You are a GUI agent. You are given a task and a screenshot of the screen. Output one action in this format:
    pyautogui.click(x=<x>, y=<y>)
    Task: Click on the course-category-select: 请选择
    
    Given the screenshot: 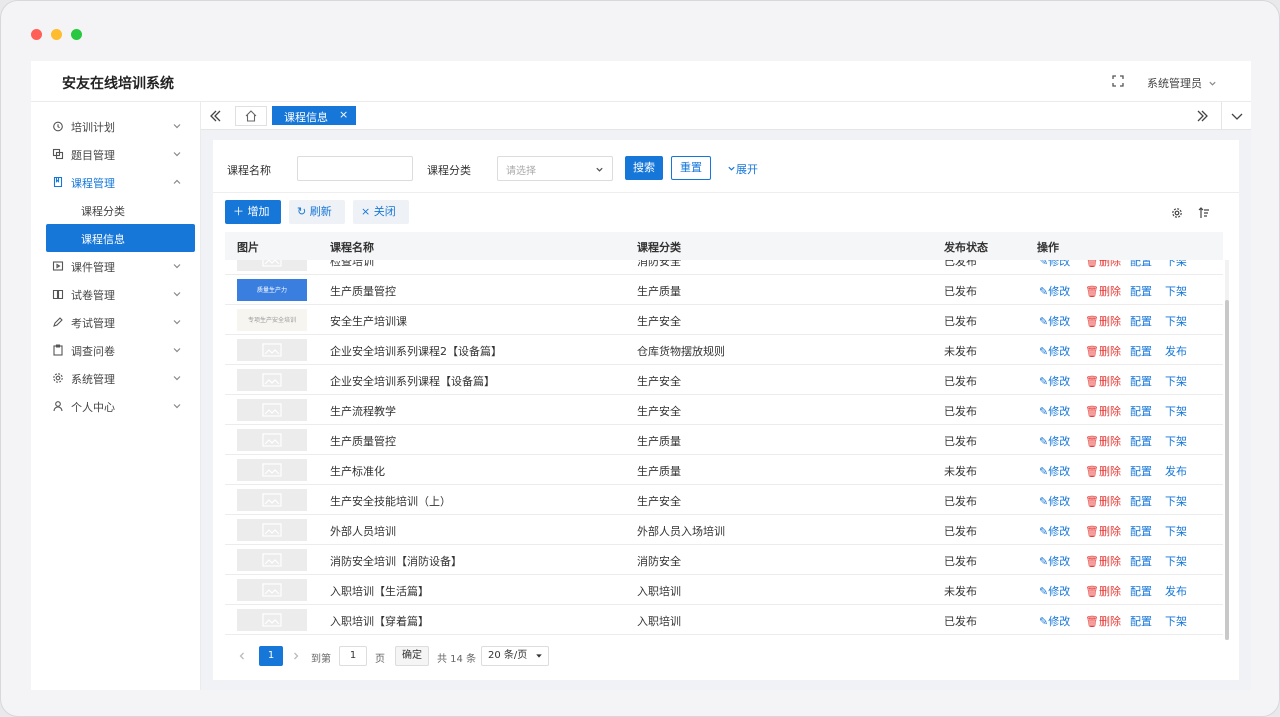 What is the action you would take?
    pyautogui.click(x=555, y=168)
    